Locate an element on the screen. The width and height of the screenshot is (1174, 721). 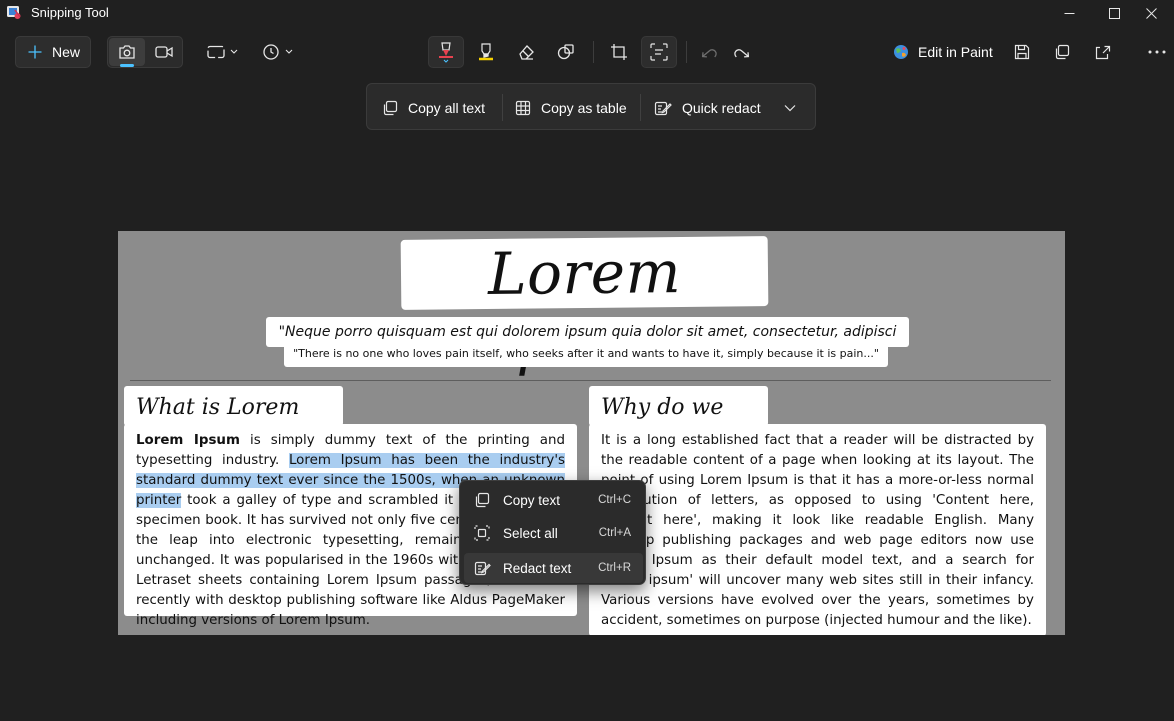
close-icon is located at coordinates (1151, 13).